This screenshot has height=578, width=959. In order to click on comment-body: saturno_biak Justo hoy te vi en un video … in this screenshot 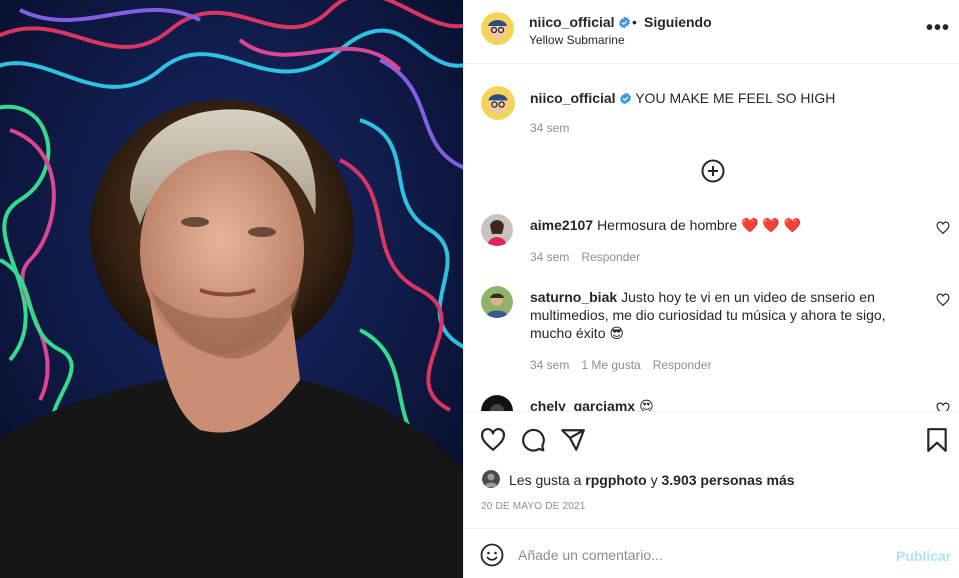, I will do `click(720, 315)`.